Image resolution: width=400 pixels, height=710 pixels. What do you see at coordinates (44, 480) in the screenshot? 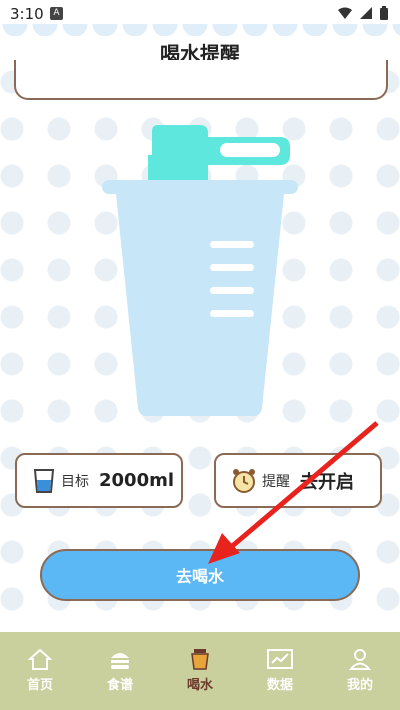
I see `glass-icon` at bounding box center [44, 480].